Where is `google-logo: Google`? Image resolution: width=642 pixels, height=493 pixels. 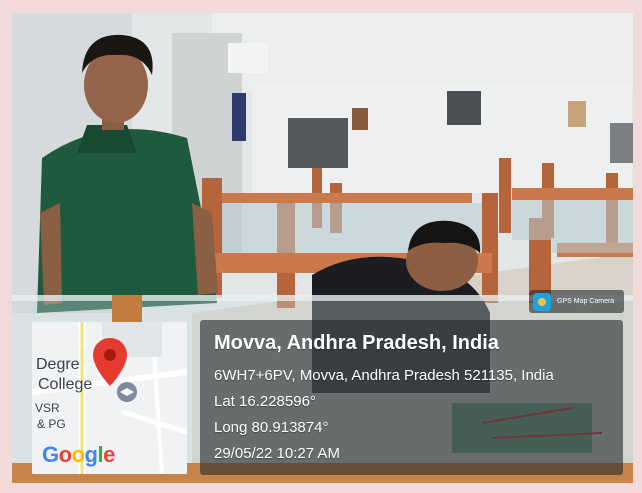
google-logo: Google is located at coordinates (78, 454).